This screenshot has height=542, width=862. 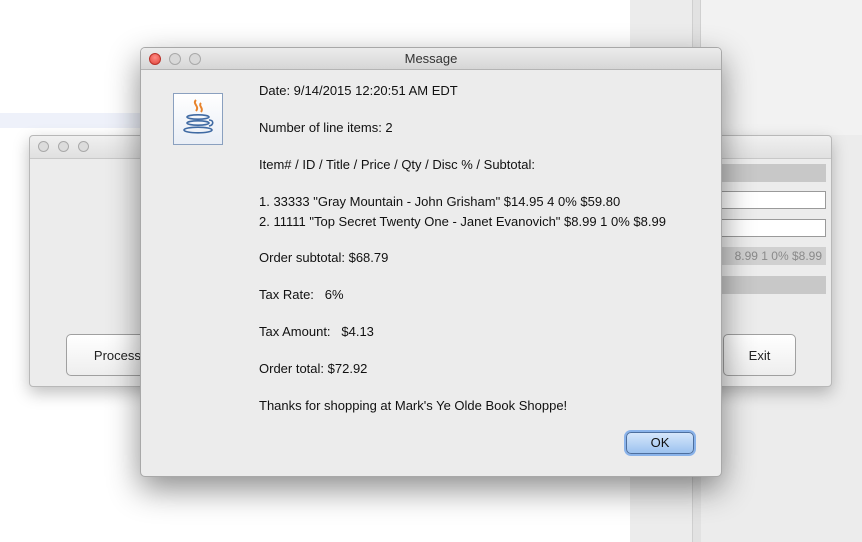 I want to click on line-item-count: Number of line items: 2, so click(x=326, y=127).